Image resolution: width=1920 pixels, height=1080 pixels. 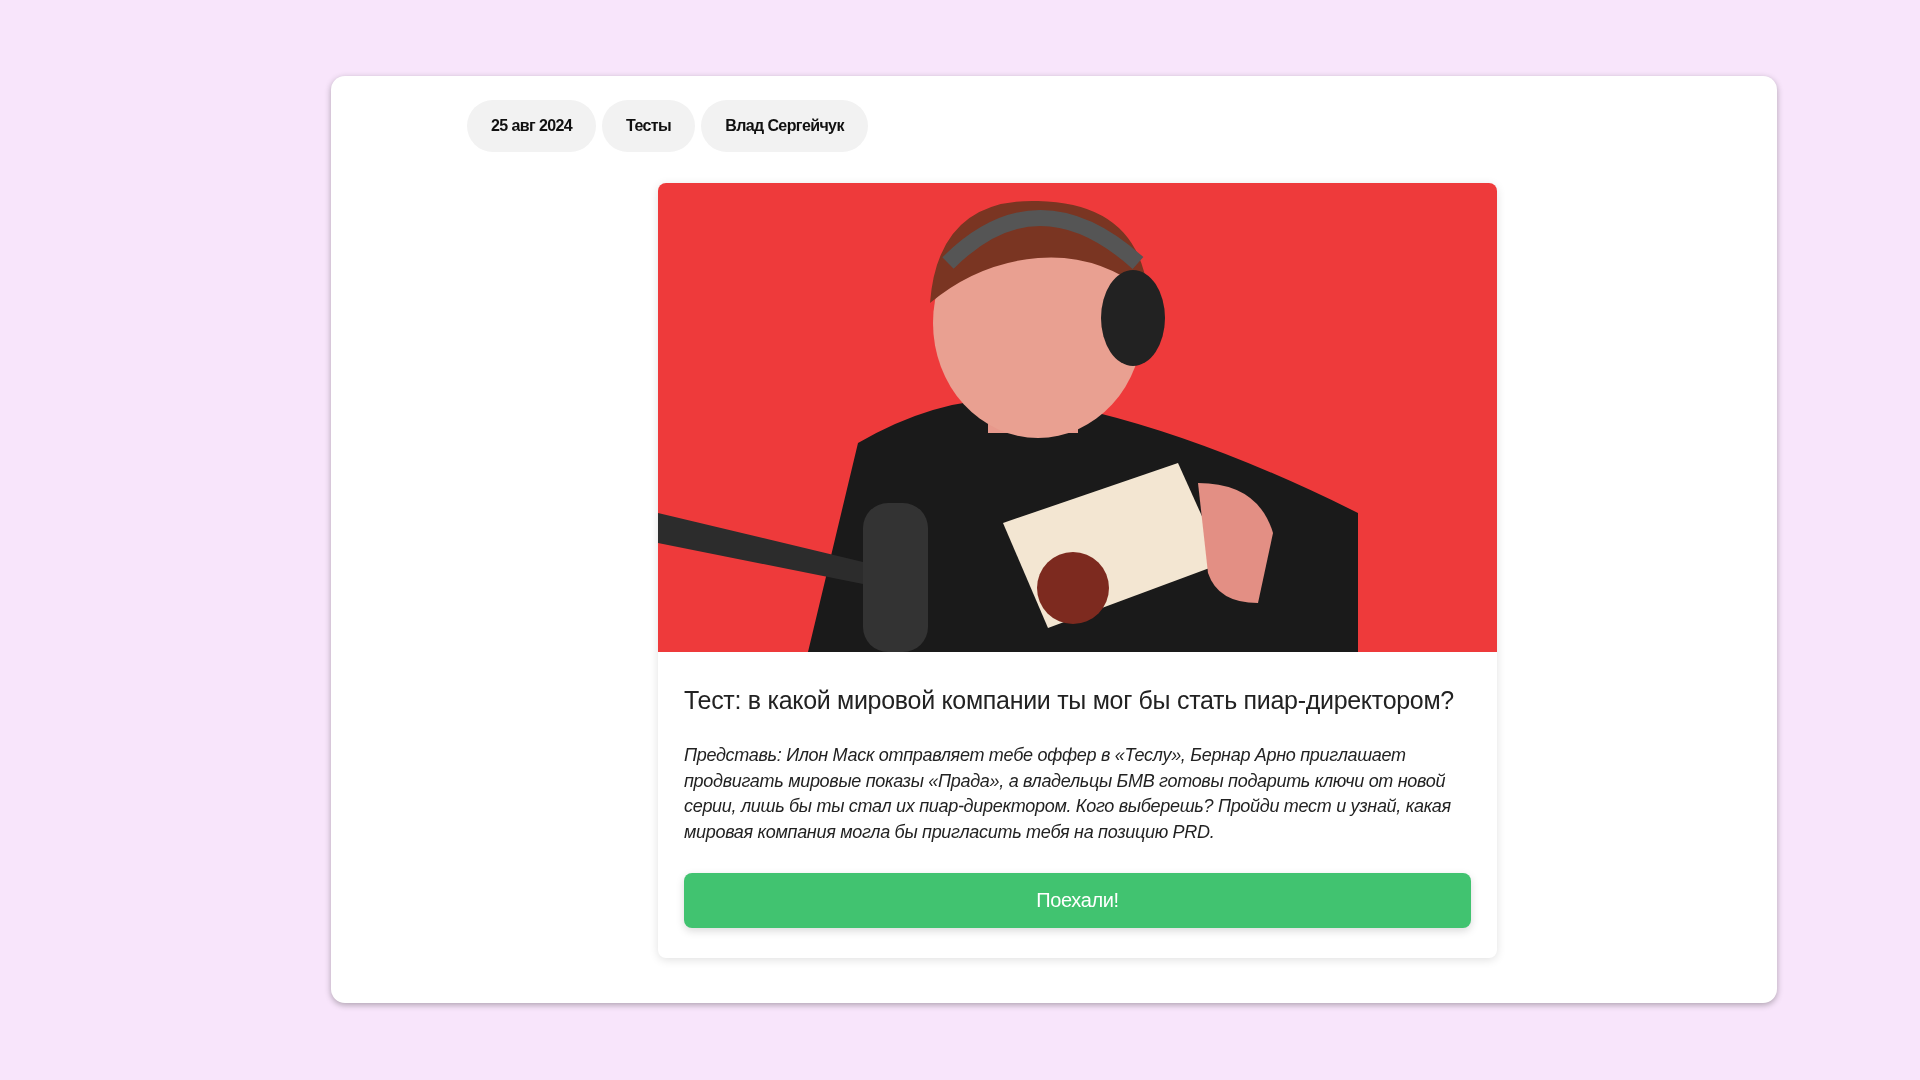 What do you see at coordinates (649, 126) in the screenshot?
I see `tag-chip: Тесты` at bounding box center [649, 126].